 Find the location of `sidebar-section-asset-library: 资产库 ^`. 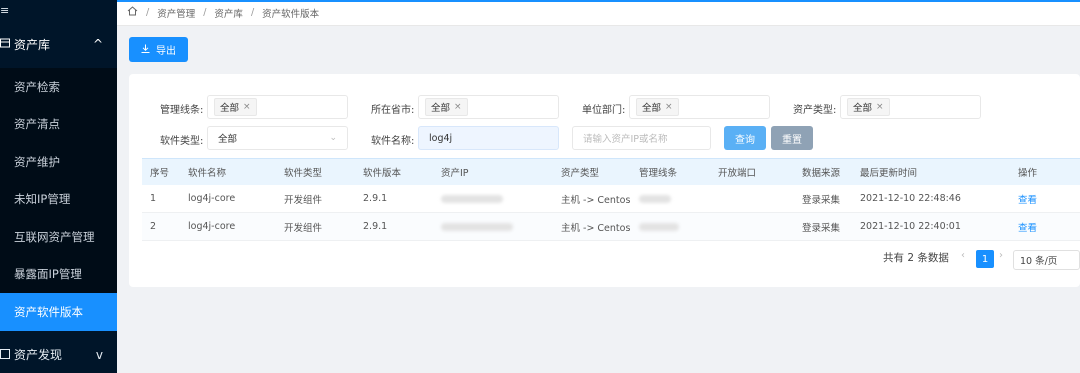

sidebar-section-asset-library: 资产库 ^ is located at coordinates (58, 44).